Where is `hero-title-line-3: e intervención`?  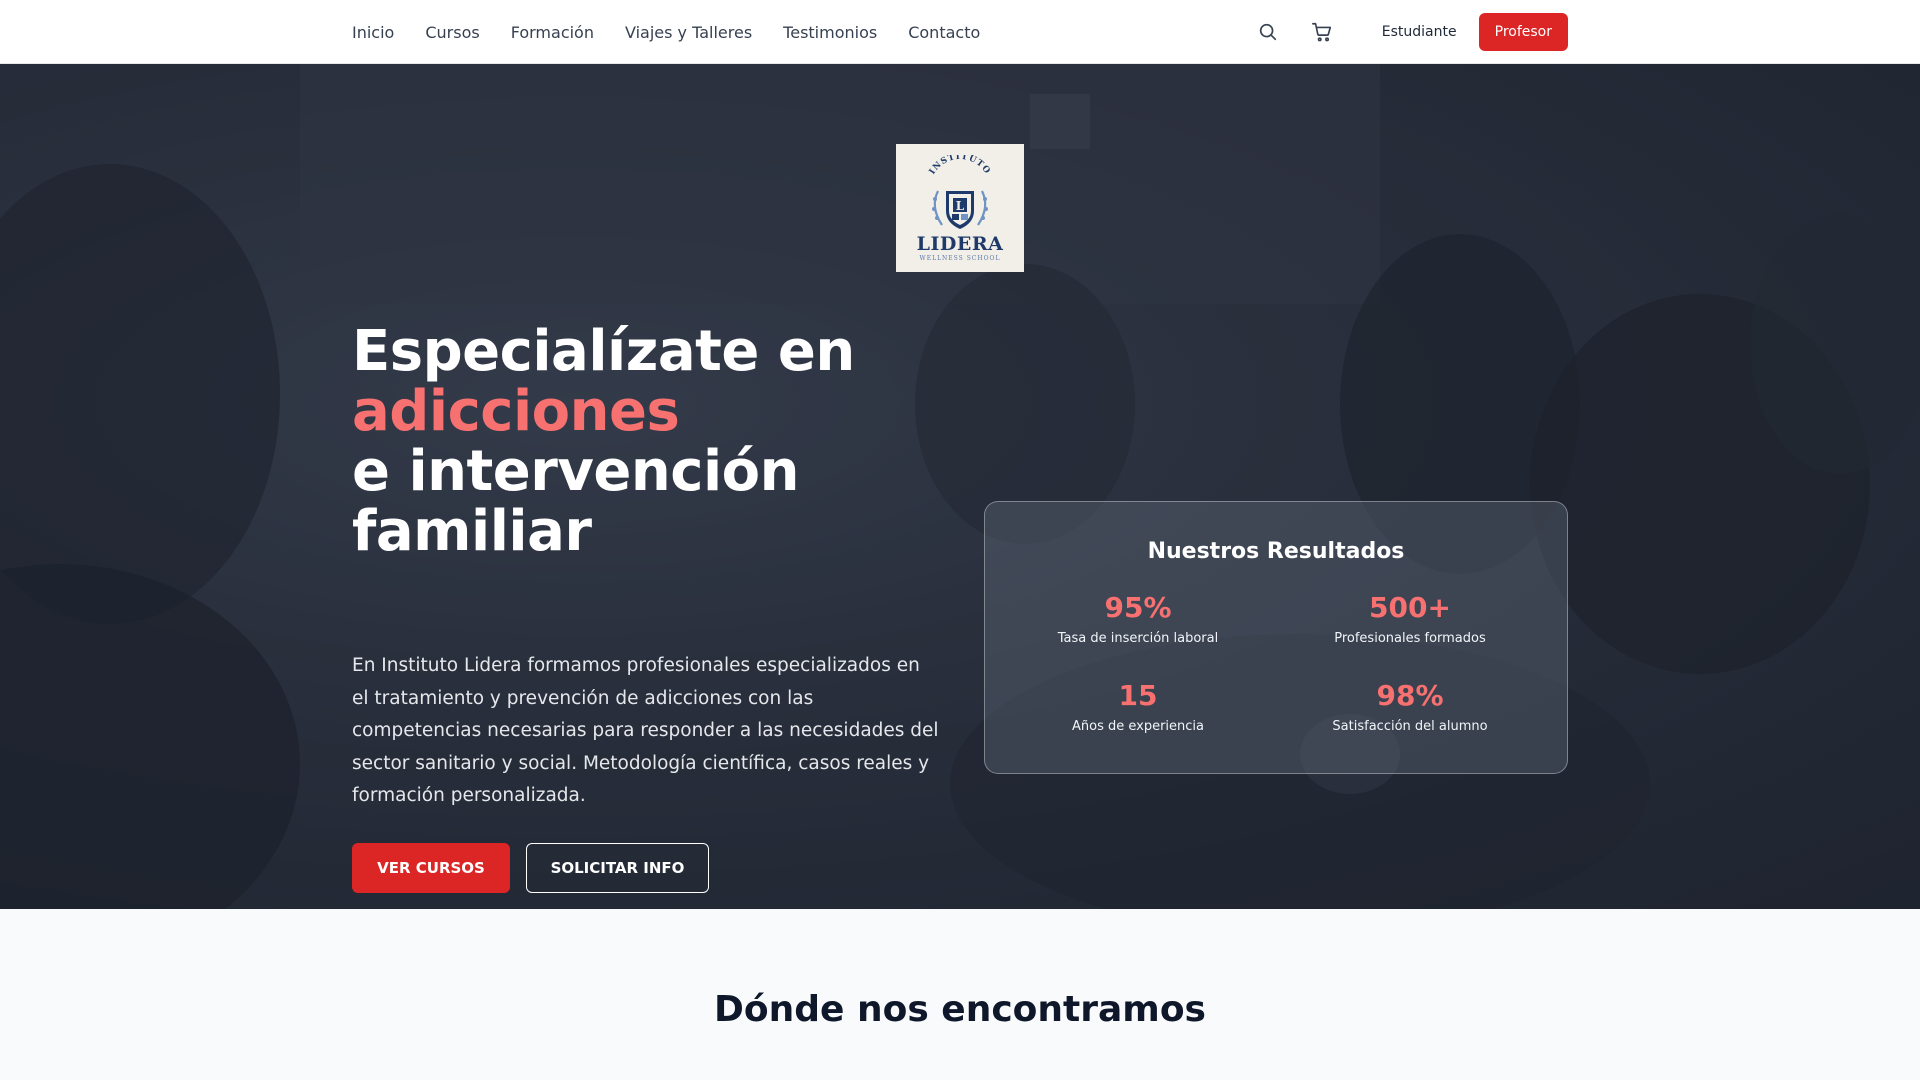
hero-title-line-3: e intervención is located at coordinates (576, 471).